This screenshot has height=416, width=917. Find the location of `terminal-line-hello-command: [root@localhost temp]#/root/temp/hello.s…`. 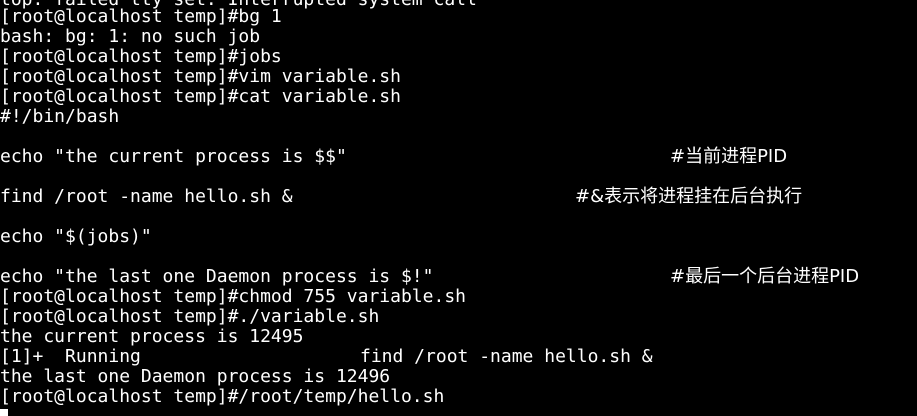

terminal-line-hello-command: [root@localhost temp]#/root/temp/hello.s… is located at coordinates (222, 396).